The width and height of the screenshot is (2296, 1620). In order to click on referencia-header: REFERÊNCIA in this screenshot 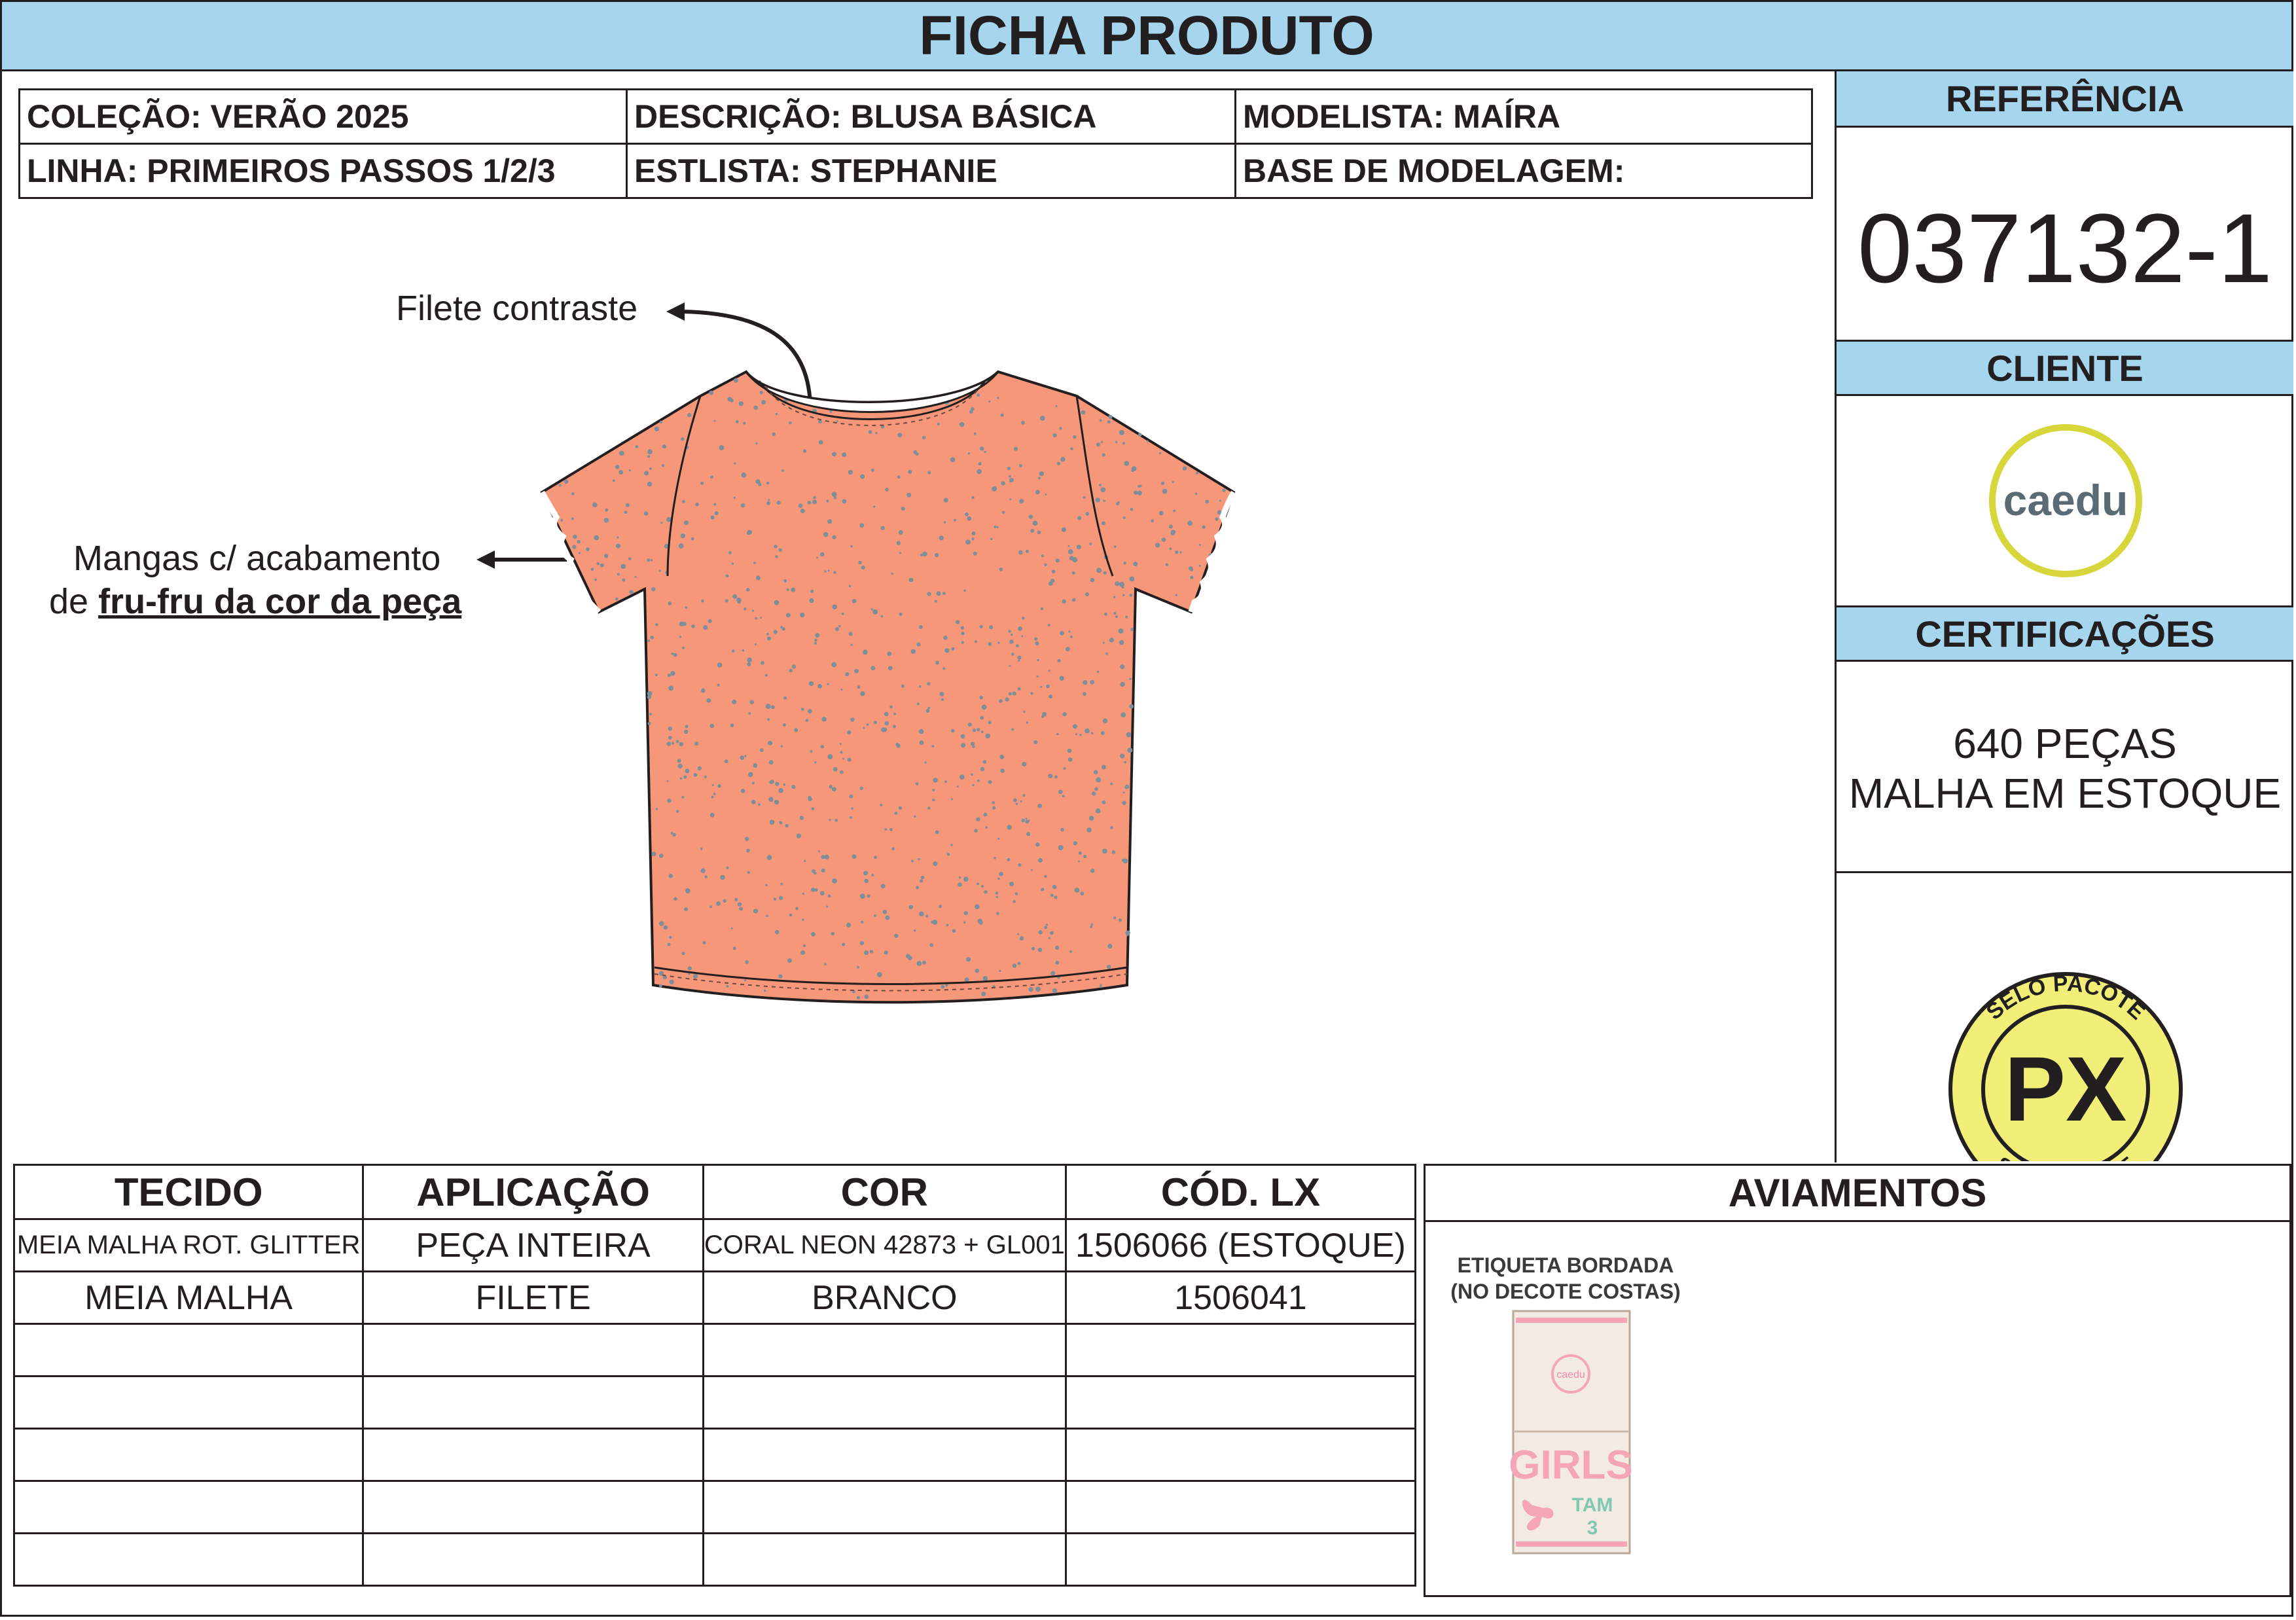, I will do `click(2065, 99)`.